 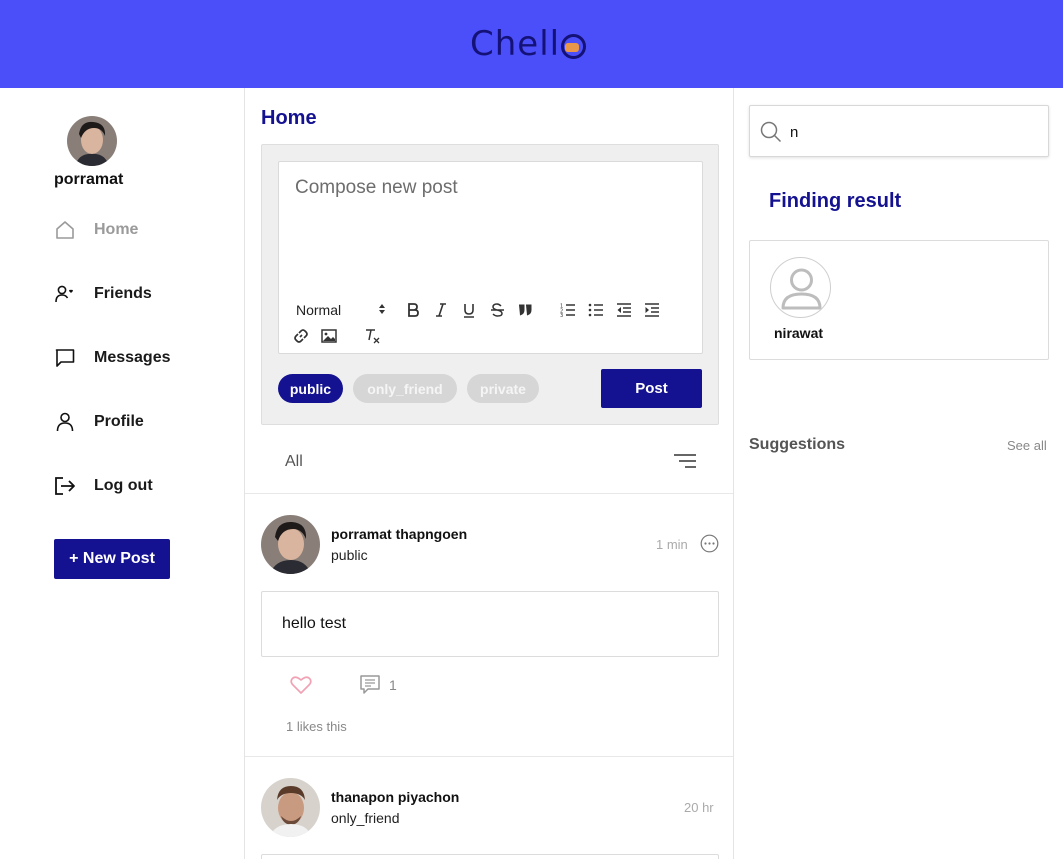 I want to click on top-bar: Chell, so click(x=531, y=44).